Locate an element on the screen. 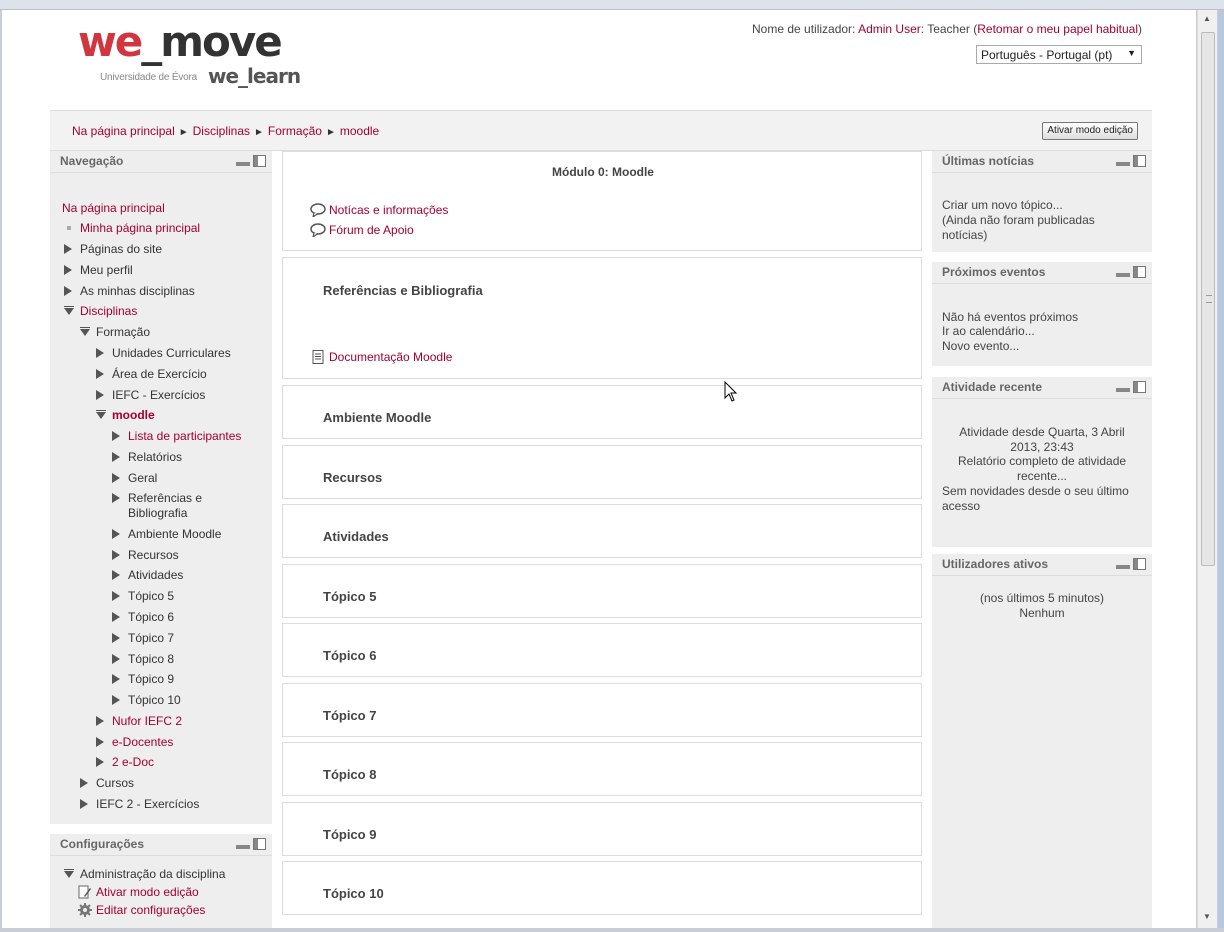 The width and height of the screenshot is (1224, 932). nav-my-home: Minha página principal is located at coordinates (140, 228).